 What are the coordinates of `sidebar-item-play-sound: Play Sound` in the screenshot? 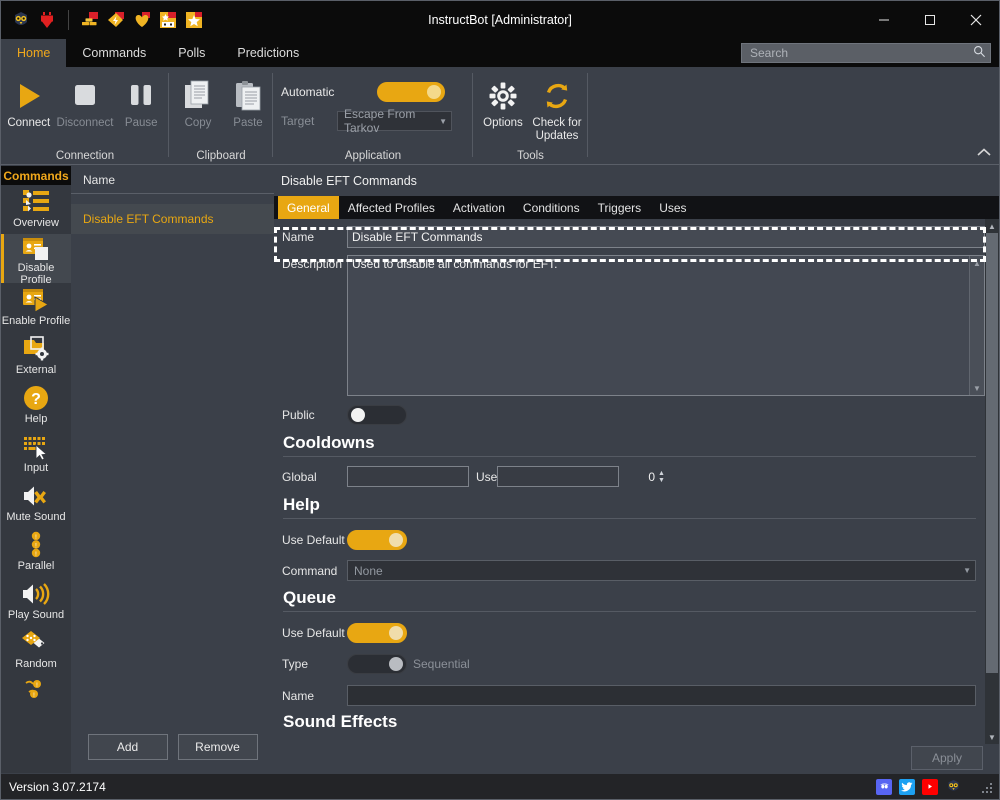 It's located at (36, 601).